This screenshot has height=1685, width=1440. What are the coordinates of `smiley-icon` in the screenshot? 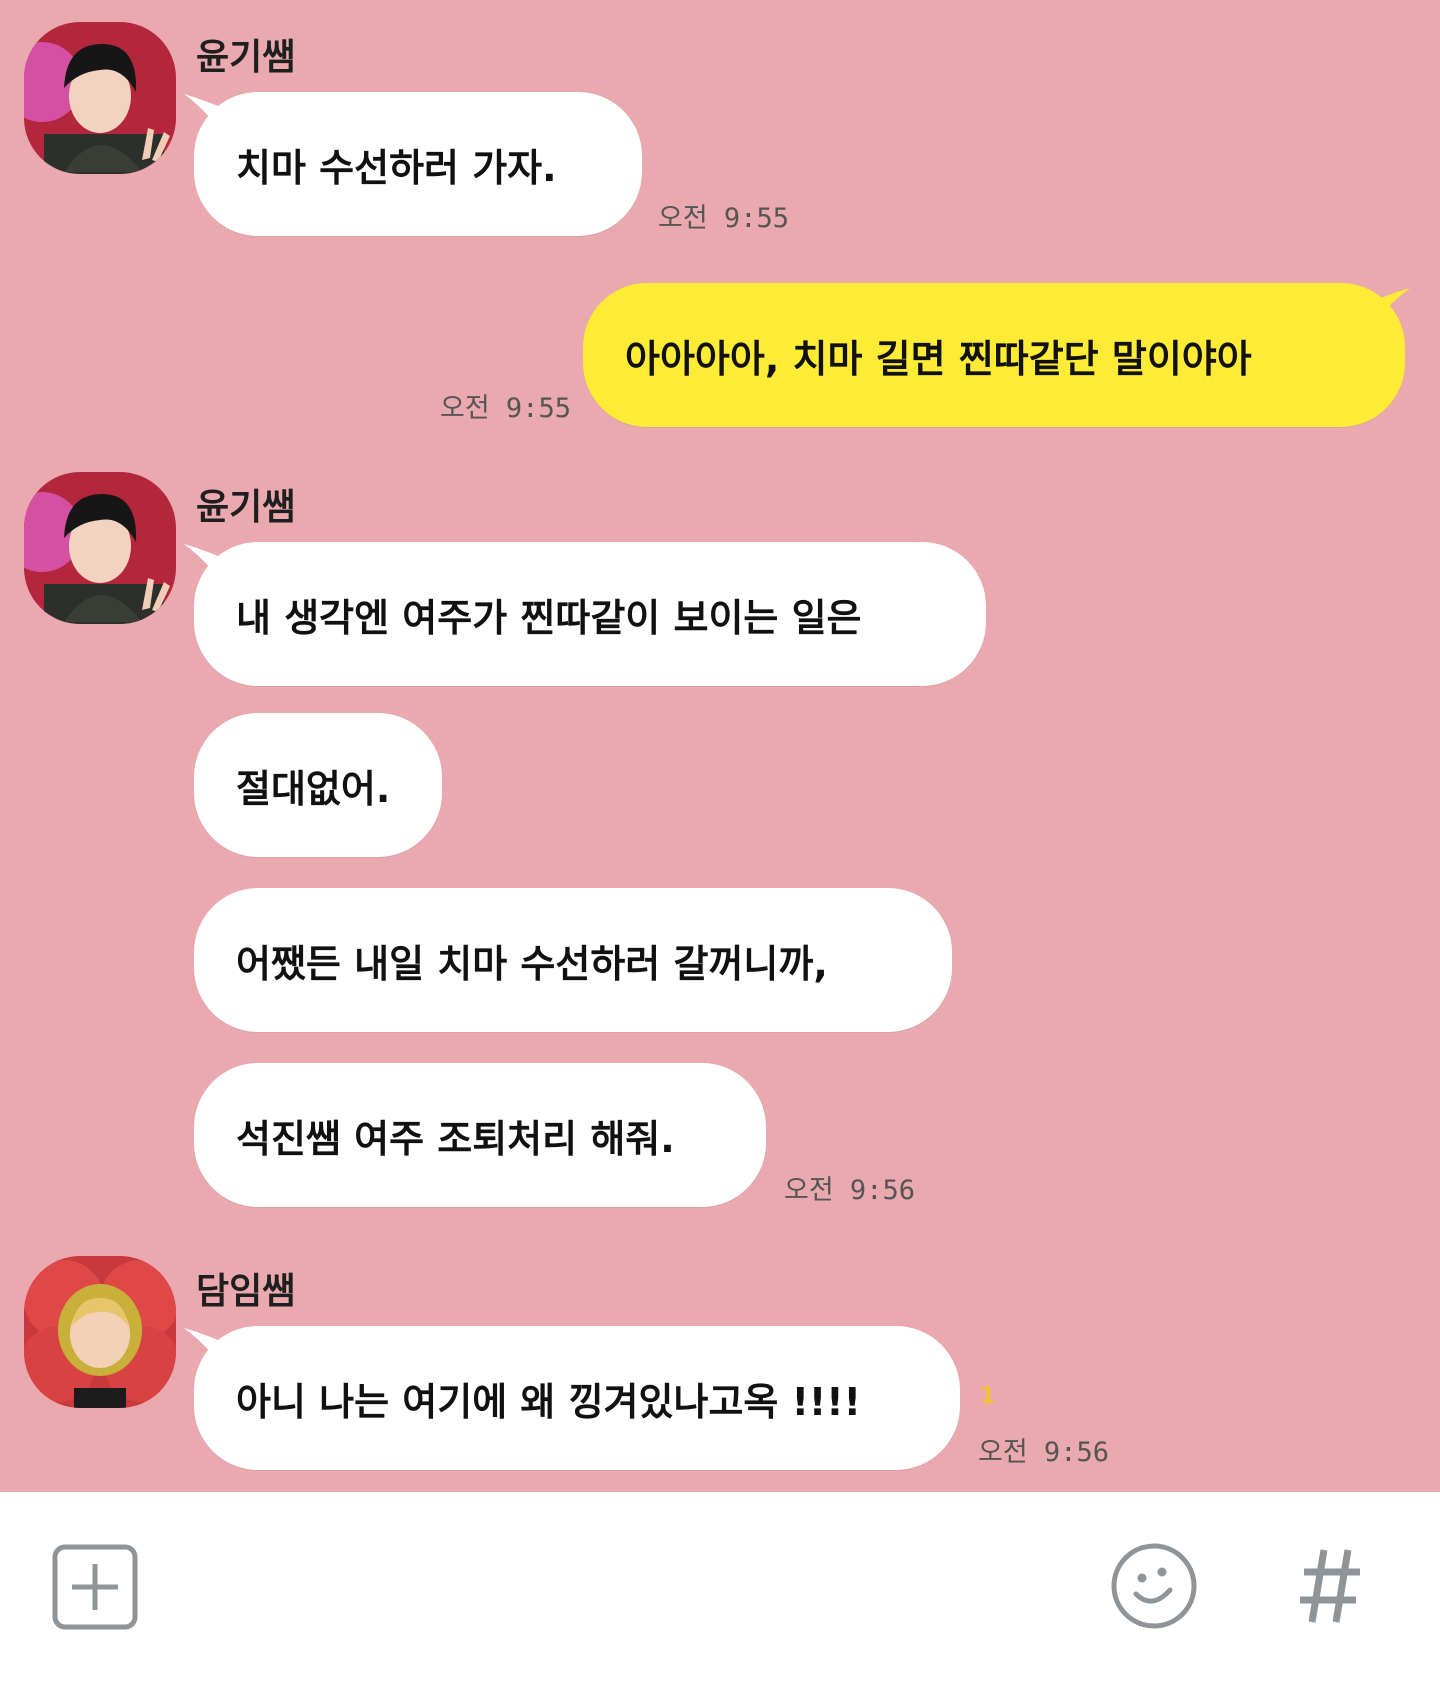 It's located at (1154, 1586).